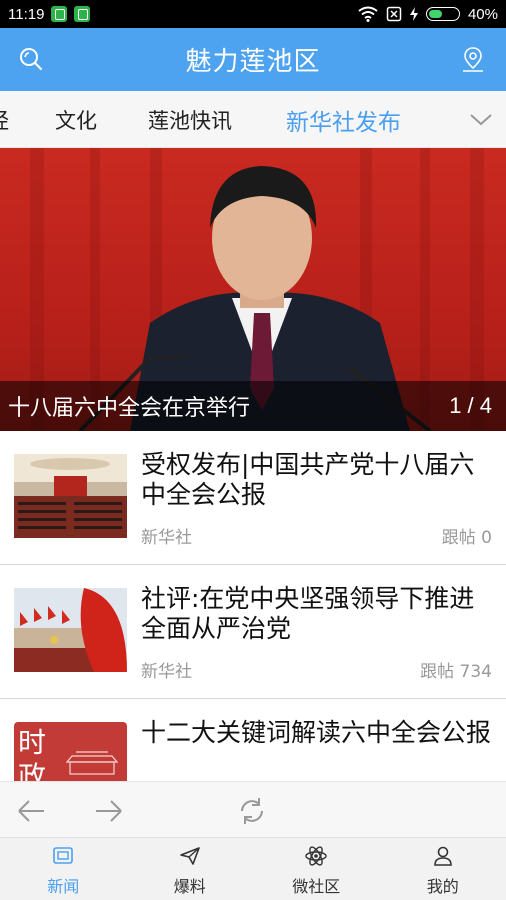 The width and height of the screenshot is (506, 900). Describe the element at coordinates (253, 406) in the screenshot. I see `banner-caption-bar: 十八届六中全会在京举行 1 / 4` at that location.